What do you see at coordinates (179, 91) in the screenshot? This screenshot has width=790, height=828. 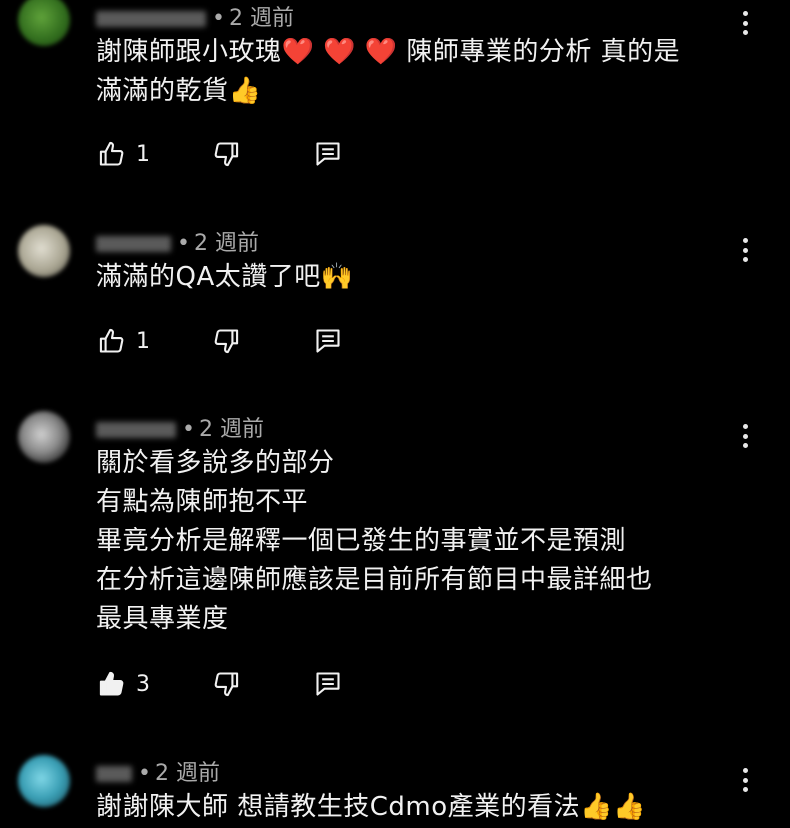 I see `comment-line: 滿滿的乾貨👍` at bounding box center [179, 91].